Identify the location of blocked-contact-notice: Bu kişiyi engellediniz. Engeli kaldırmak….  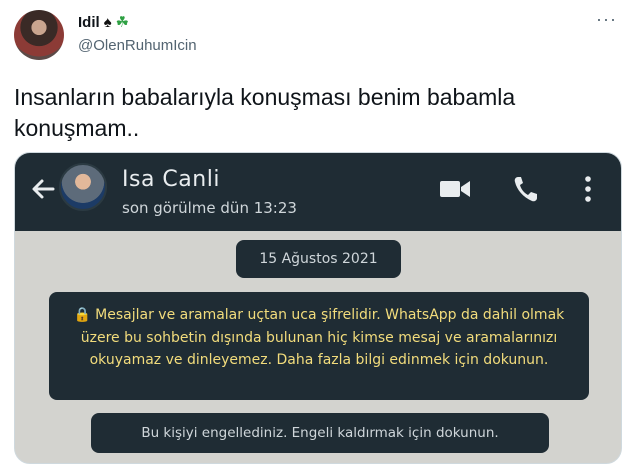
(320, 433).